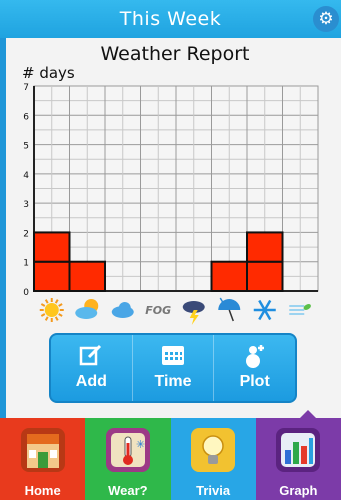  What do you see at coordinates (26, 234) in the screenshot?
I see `y-tick-label: 2` at bounding box center [26, 234].